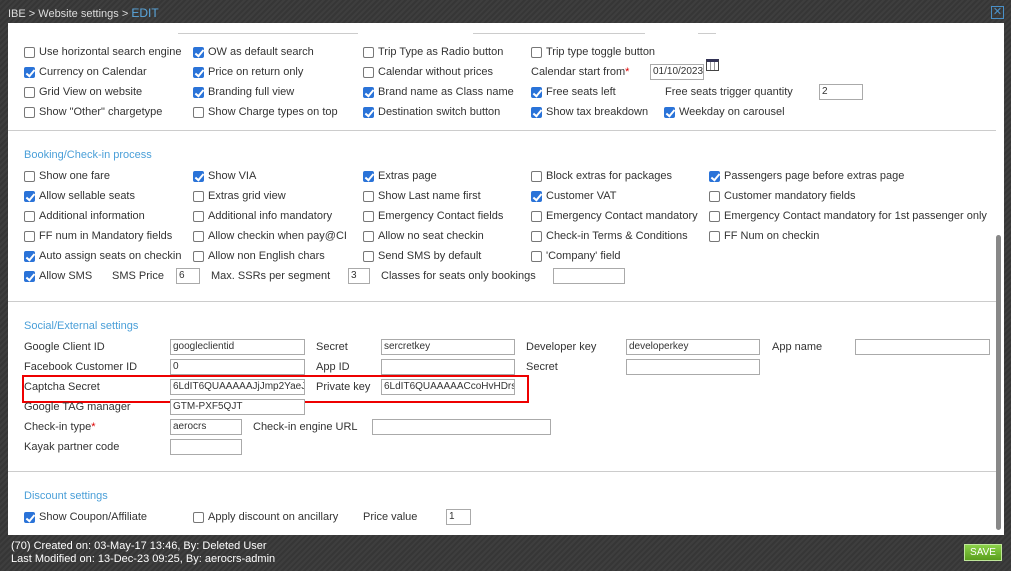  Describe the element at coordinates (188, 276) in the screenshot. I see `text-input: 6` at that location.